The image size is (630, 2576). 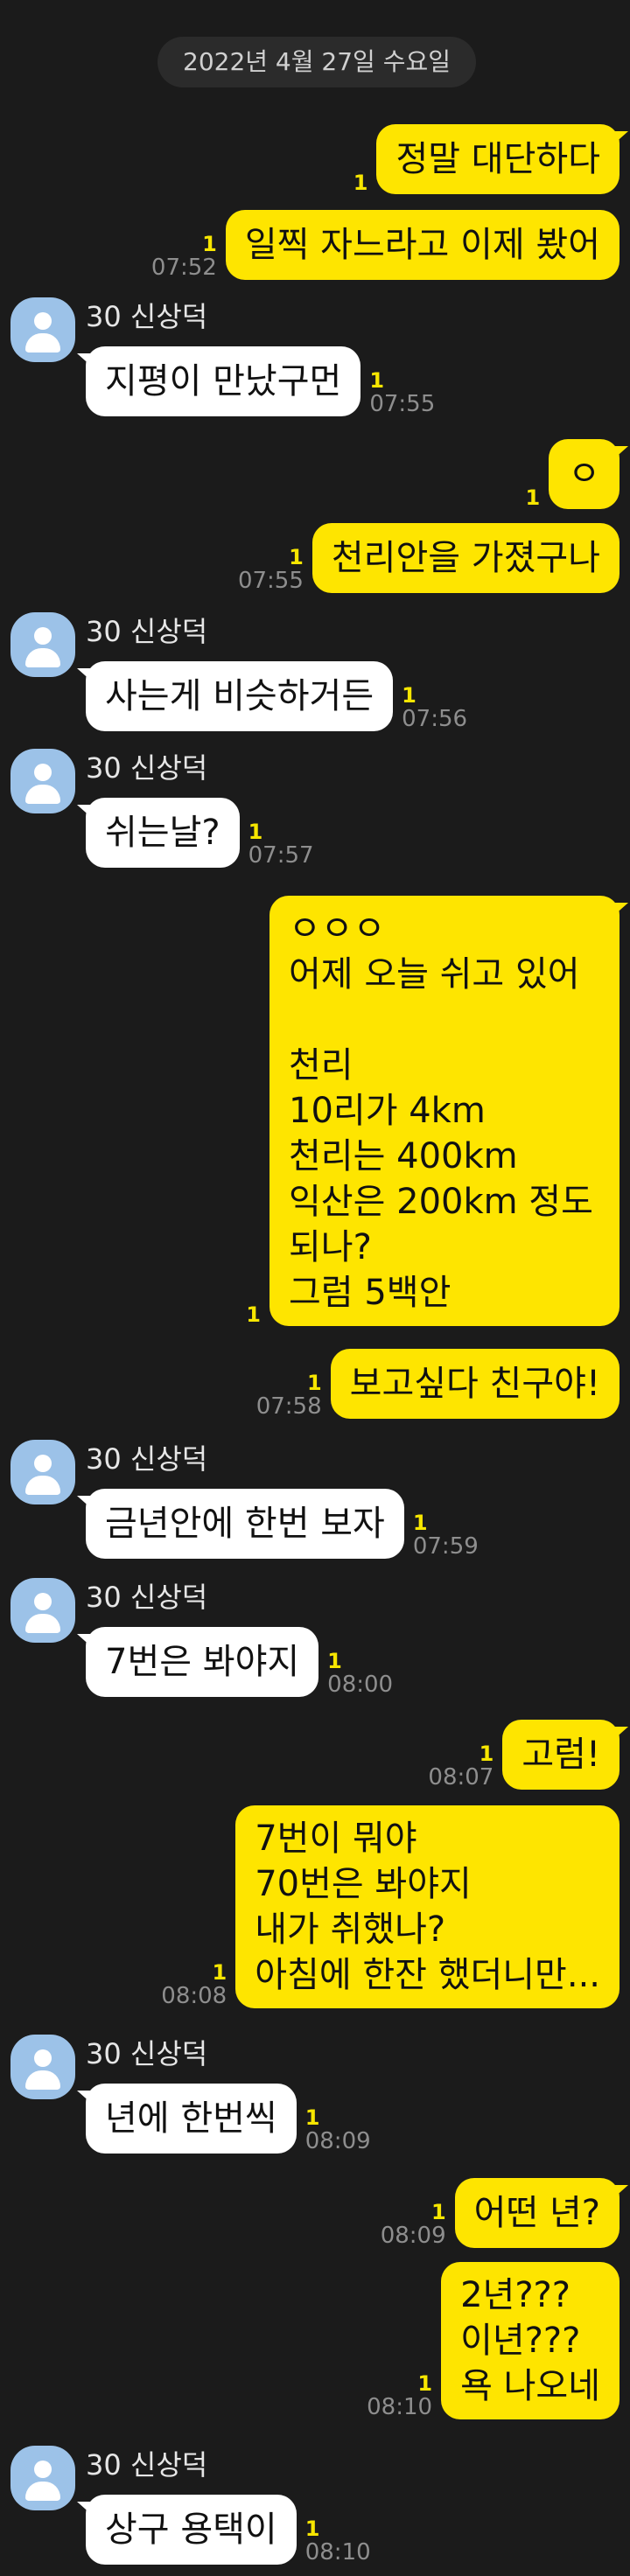 What do you see at coordinates (541, 2213) in the screenshot?
I see `message-bubble: 어떤 년?` at bounding box center [541, 2213].